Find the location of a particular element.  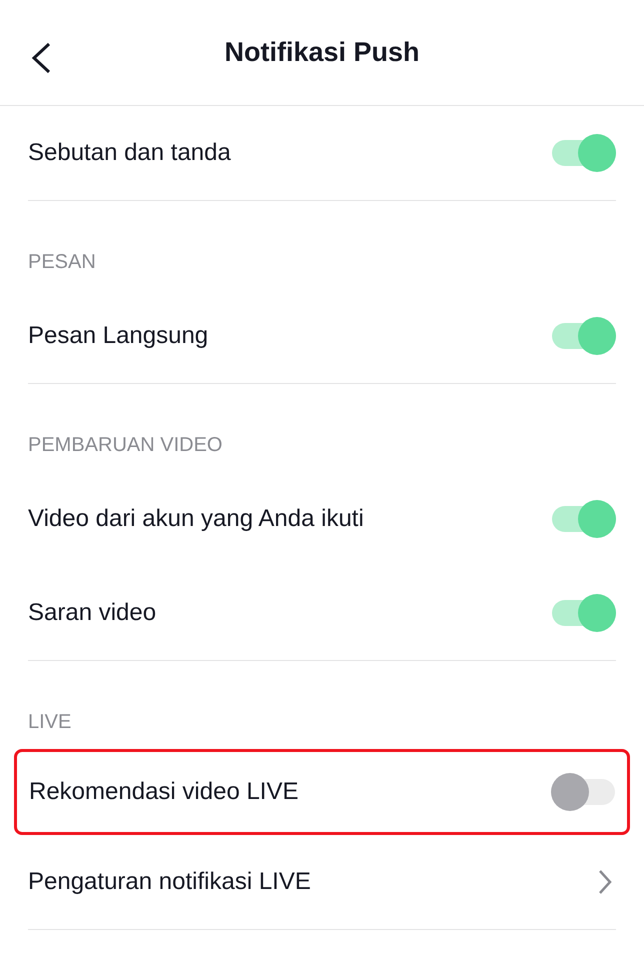

section-heading: LIVE is located at coordinates (50, 722).